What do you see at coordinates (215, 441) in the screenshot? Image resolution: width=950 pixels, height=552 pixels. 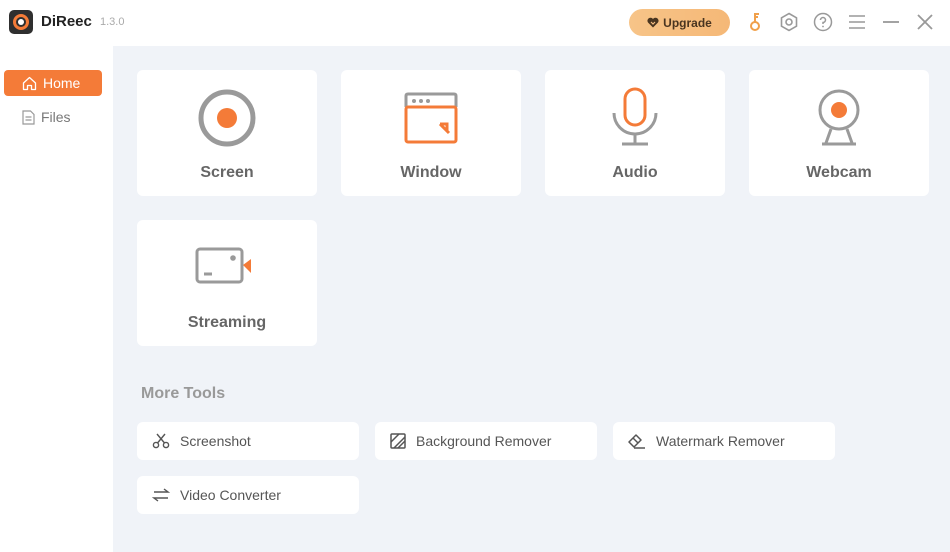 I see `tool-label: Screenshot` at bounding box center [215, 441].